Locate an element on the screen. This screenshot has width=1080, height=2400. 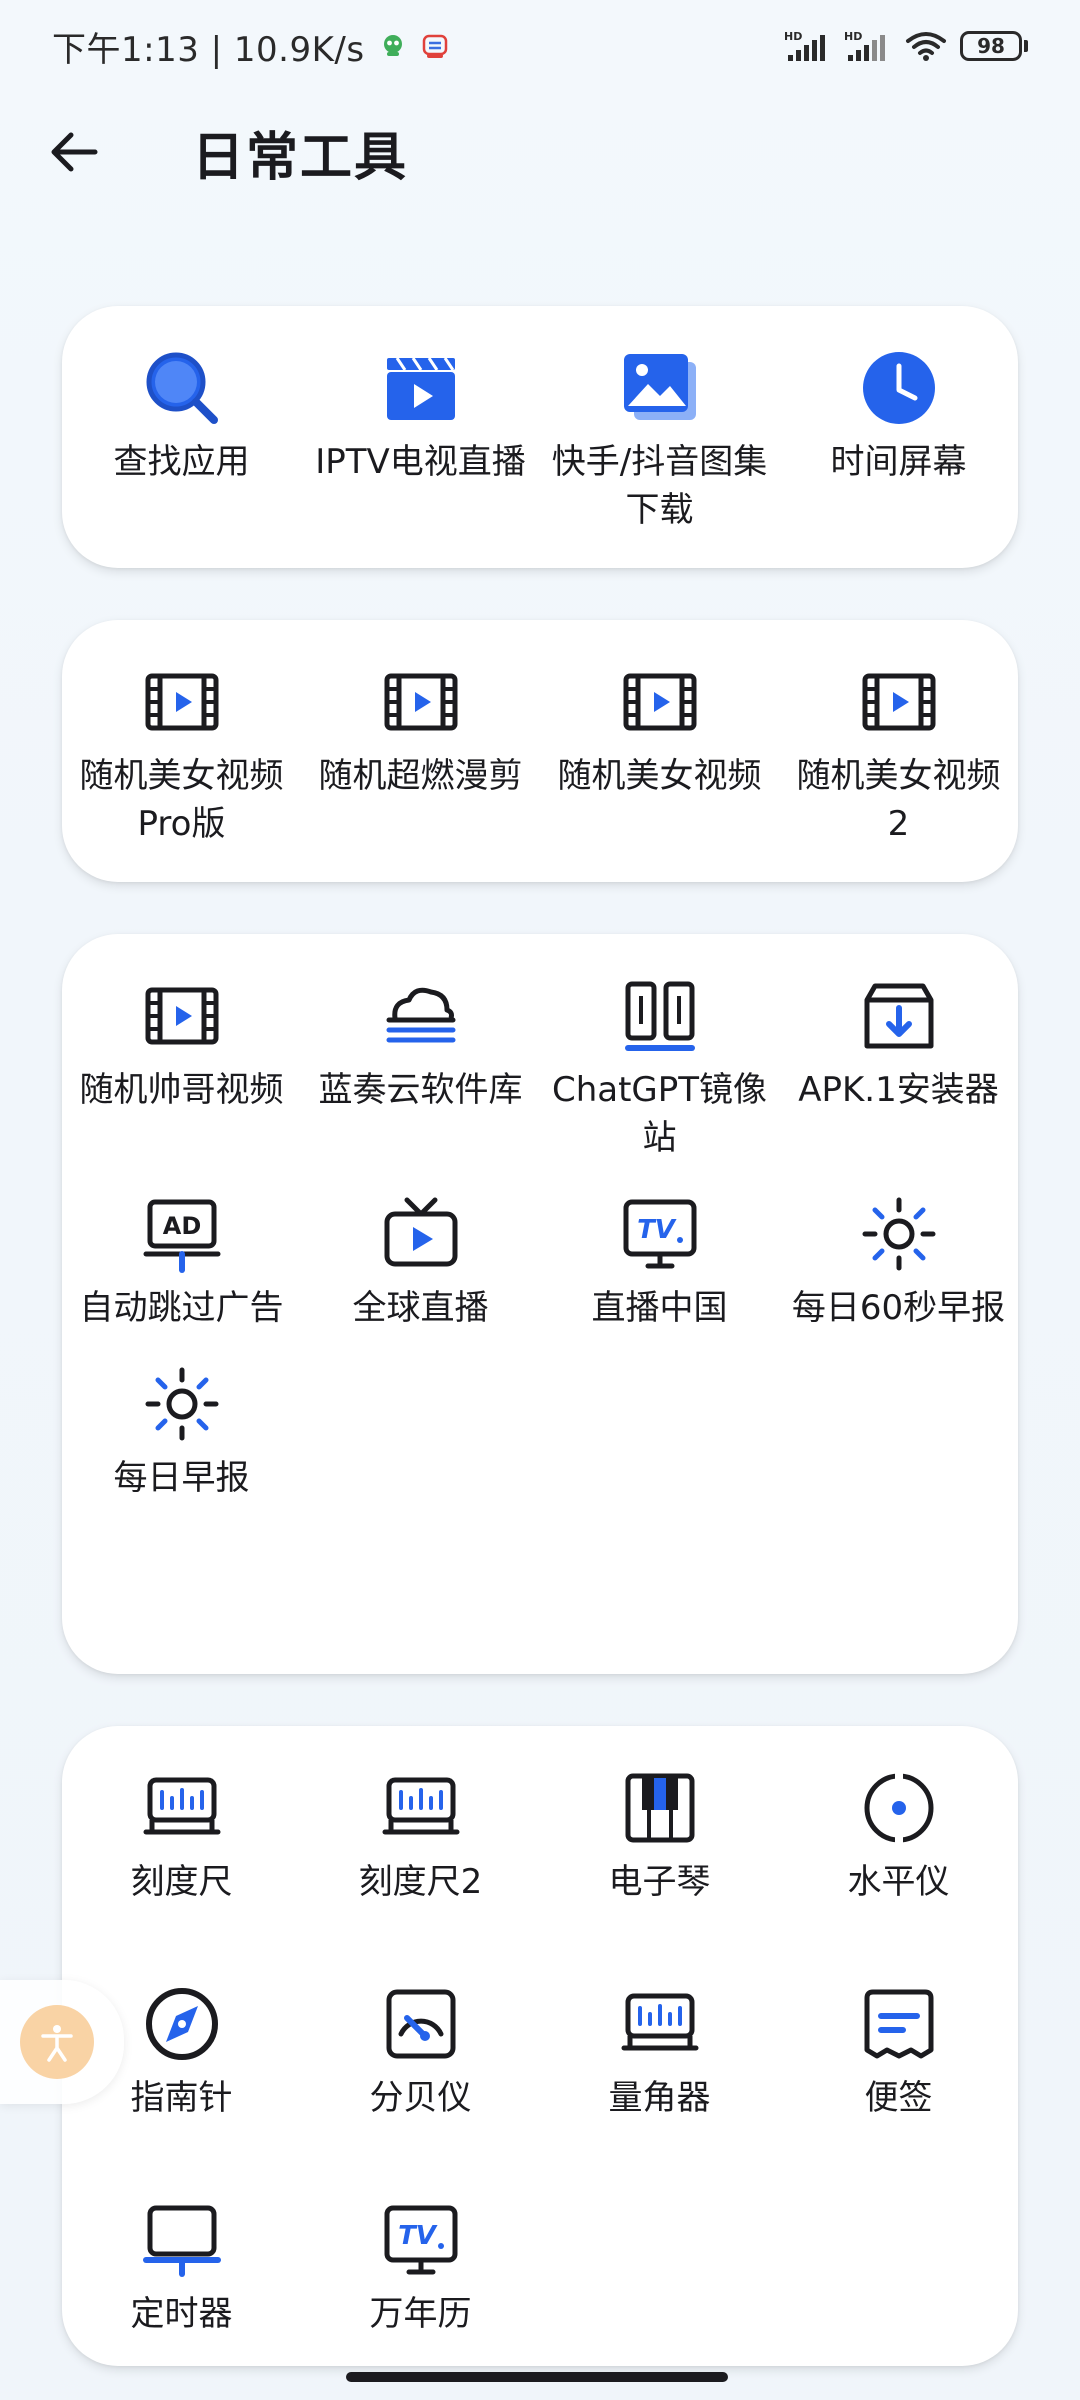
tool-piano: 电子琴 is located at coordinates (659, 1854).